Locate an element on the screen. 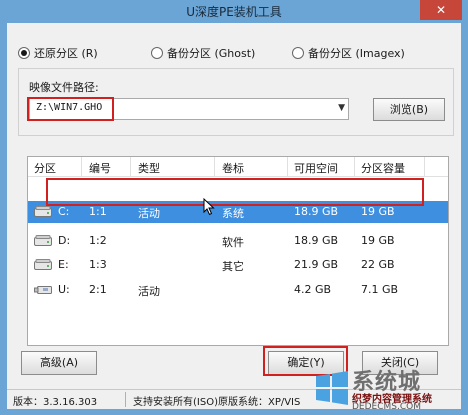  radio-label-restore: 还原分区 (R) is located at coordinates (66, 53).